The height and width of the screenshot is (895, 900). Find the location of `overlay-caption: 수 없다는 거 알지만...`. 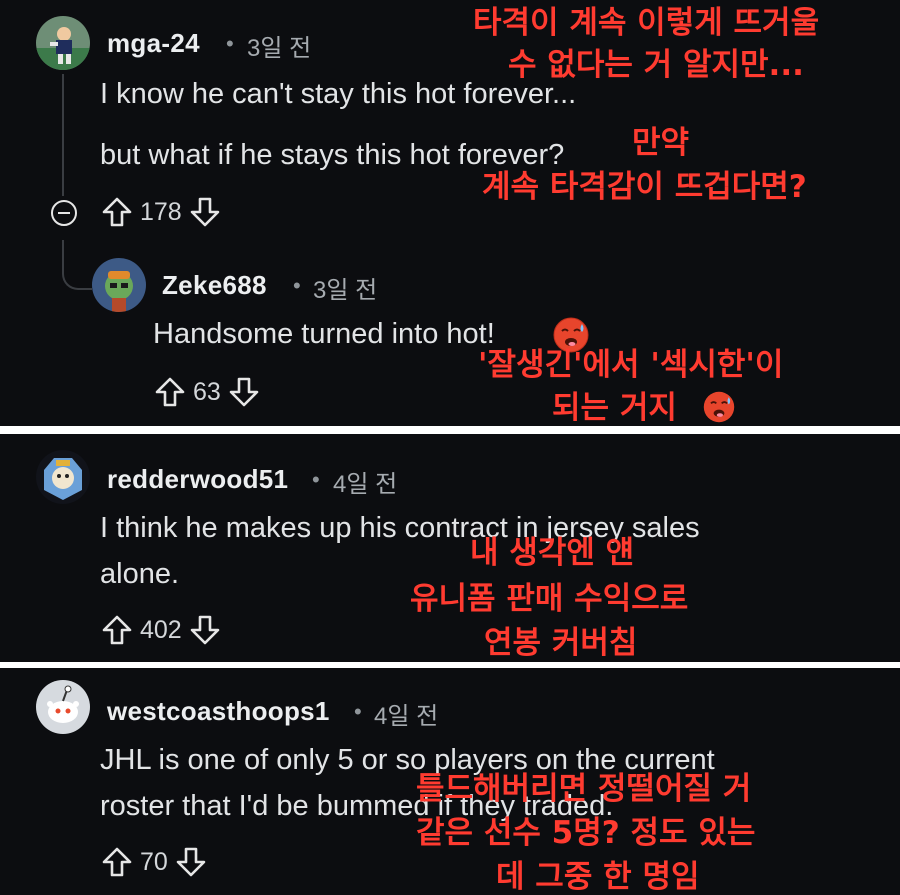

overlay-caption: 수 없다는 거 알지만... is located at coordinates (656, 65).